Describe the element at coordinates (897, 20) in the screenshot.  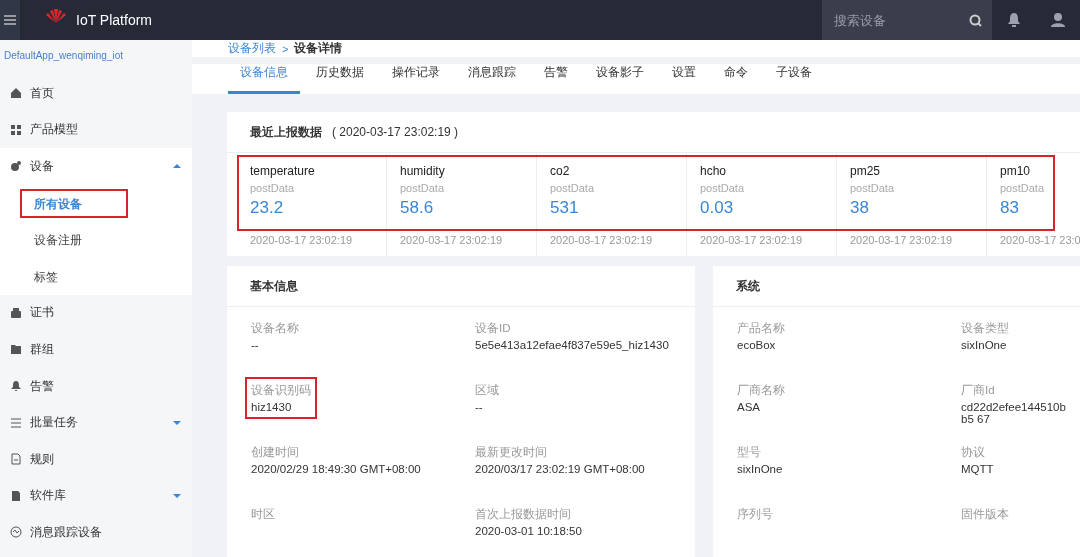
I see `search-input: 搜索设备` at that location.